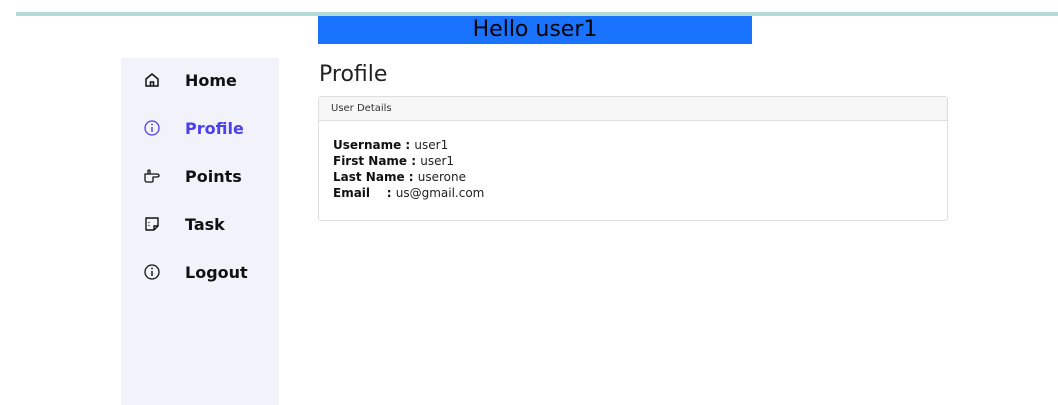  What do you see at coordinates (353, 74) in the screenshot?
I see `page-title: Profile` at bounding box center [353, 74].